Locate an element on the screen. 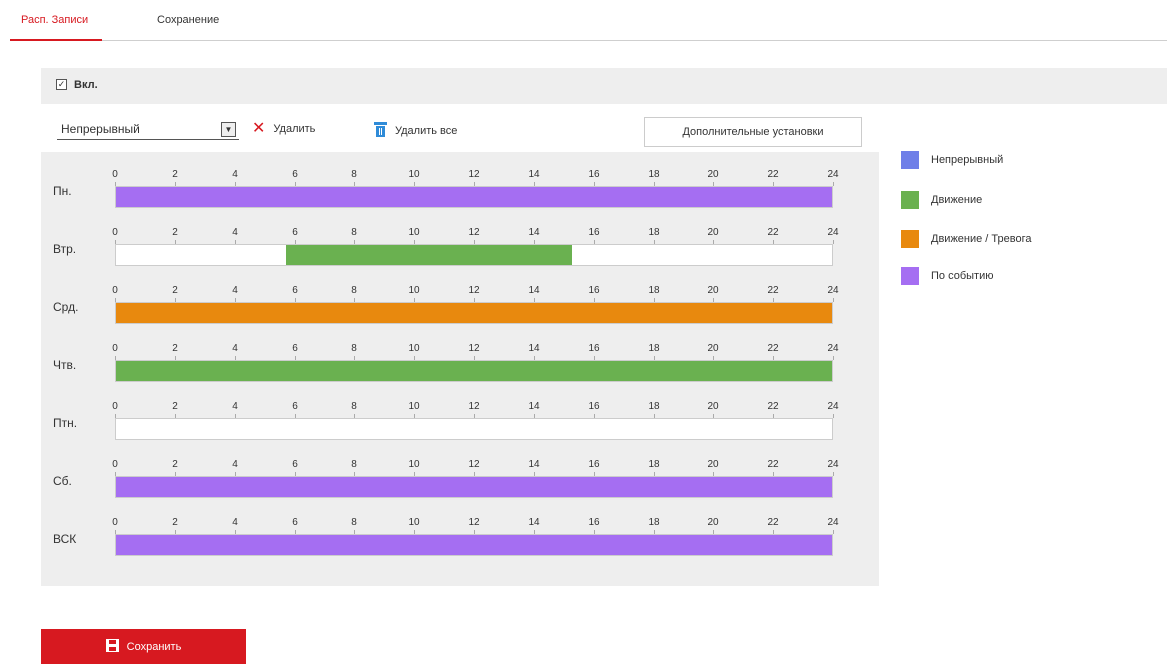 The width and height of the screenshot is (1167, 664). tab-bar: Расп. Записи Сохранение is located at coordinates (588, 20).